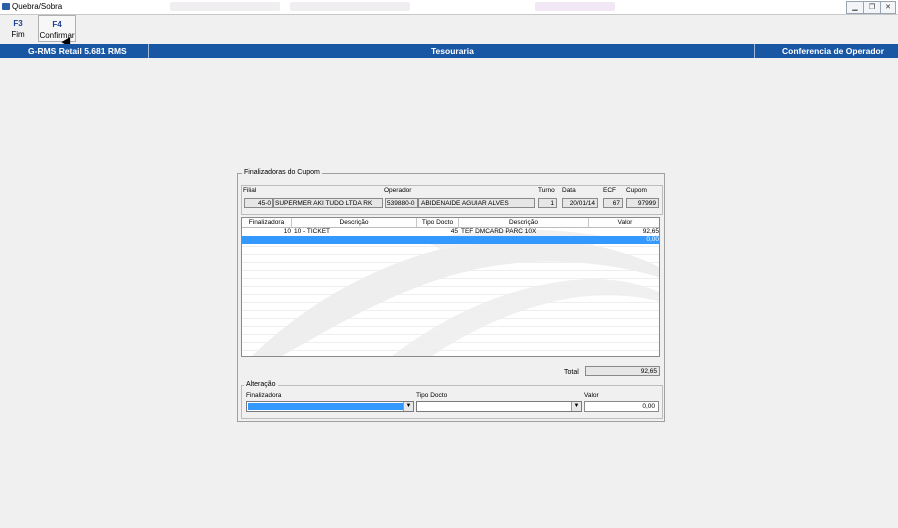  What do you see at coordinates (432, 395) in the screenshot?
I see `tipo-docto-label: Tipo Docto` at bounding box center [432, 395].